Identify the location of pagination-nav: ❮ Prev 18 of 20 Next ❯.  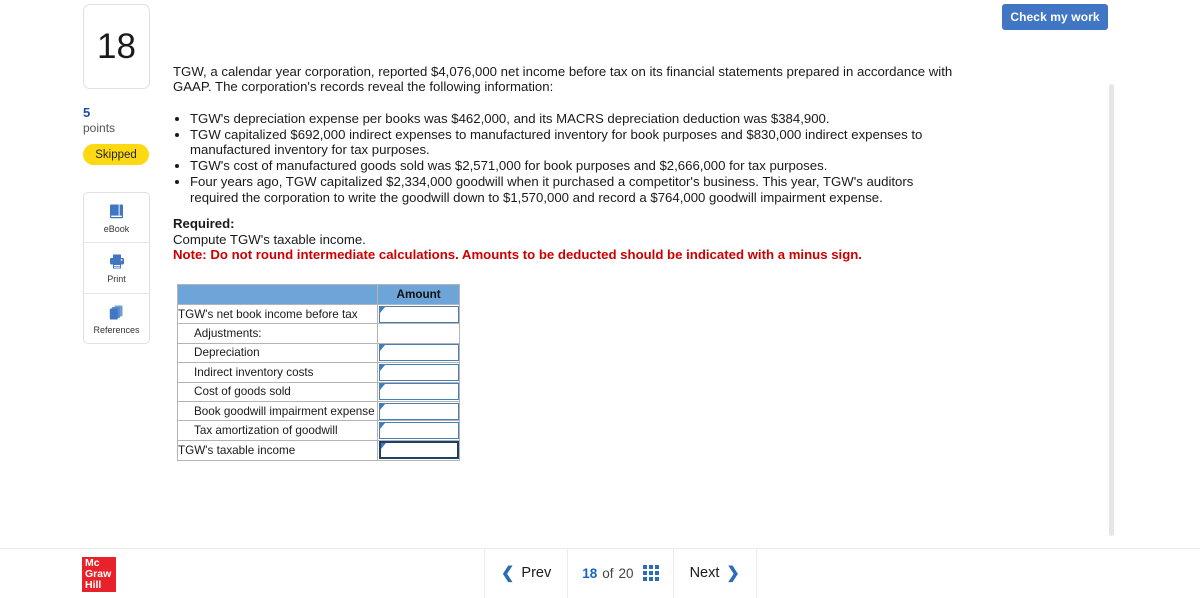
(620, 573).